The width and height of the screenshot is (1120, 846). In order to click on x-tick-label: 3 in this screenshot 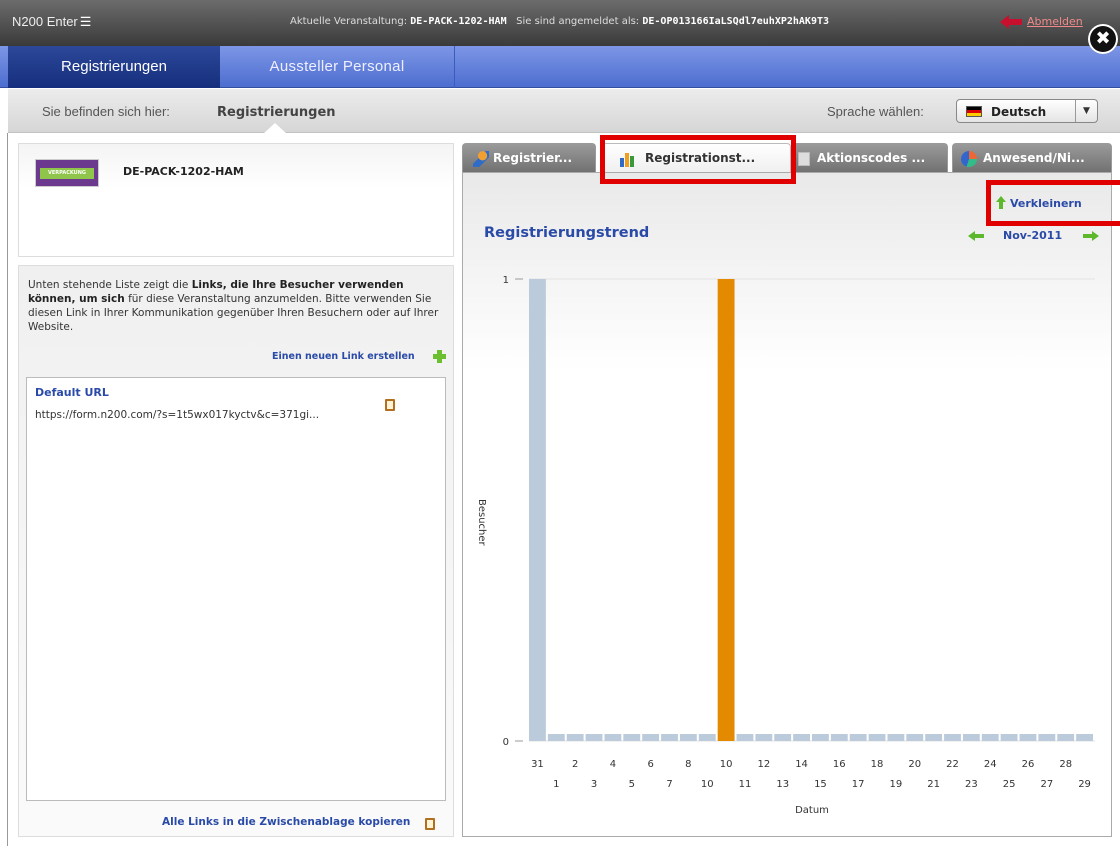, I will do `click(594, 784)`.